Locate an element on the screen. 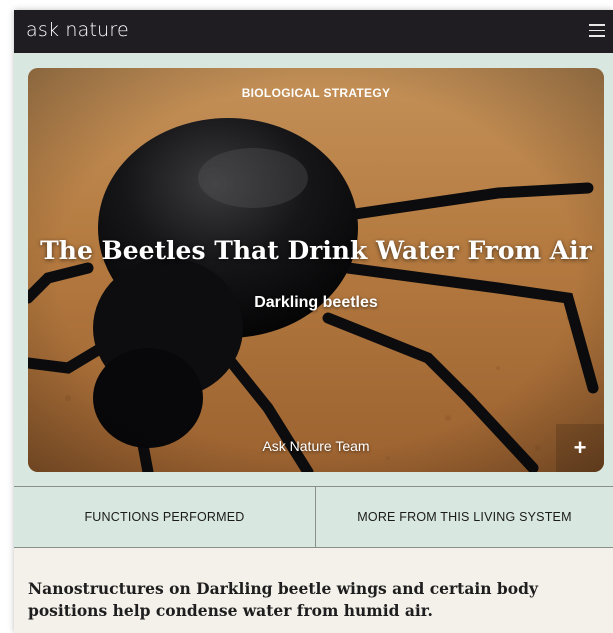  plus-icon: + is located at coordinates (580, 447).